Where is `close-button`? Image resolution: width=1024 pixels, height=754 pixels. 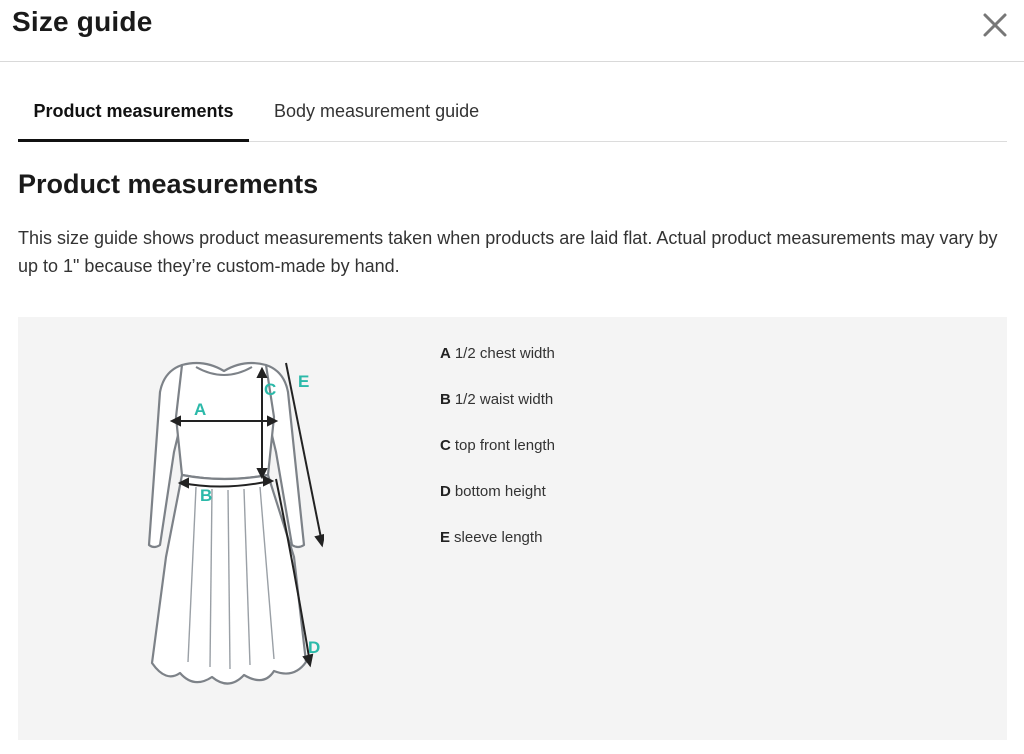 close-button is located at coordinates (995, 25).